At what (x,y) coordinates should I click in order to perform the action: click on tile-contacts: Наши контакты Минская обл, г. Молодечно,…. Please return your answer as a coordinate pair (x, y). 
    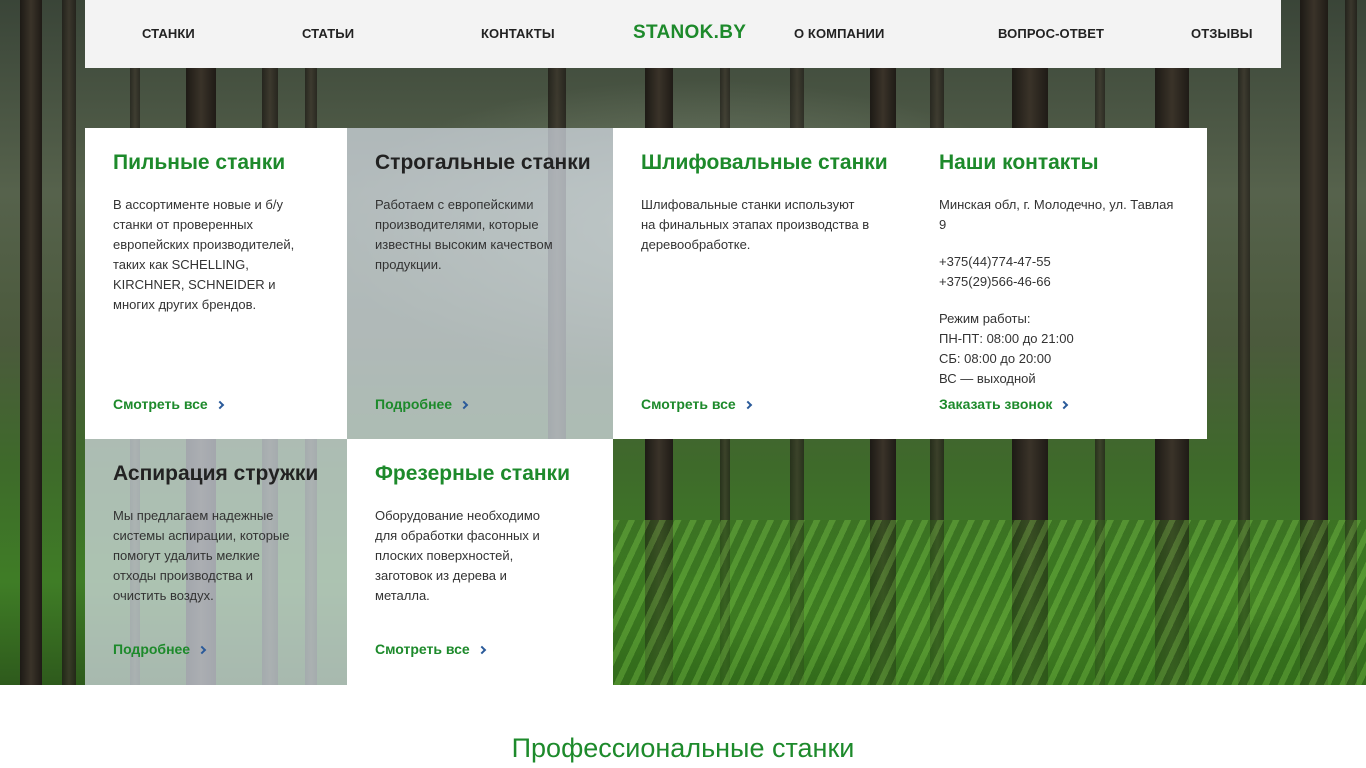
    Looking at the image, I should click on (1059, 283).